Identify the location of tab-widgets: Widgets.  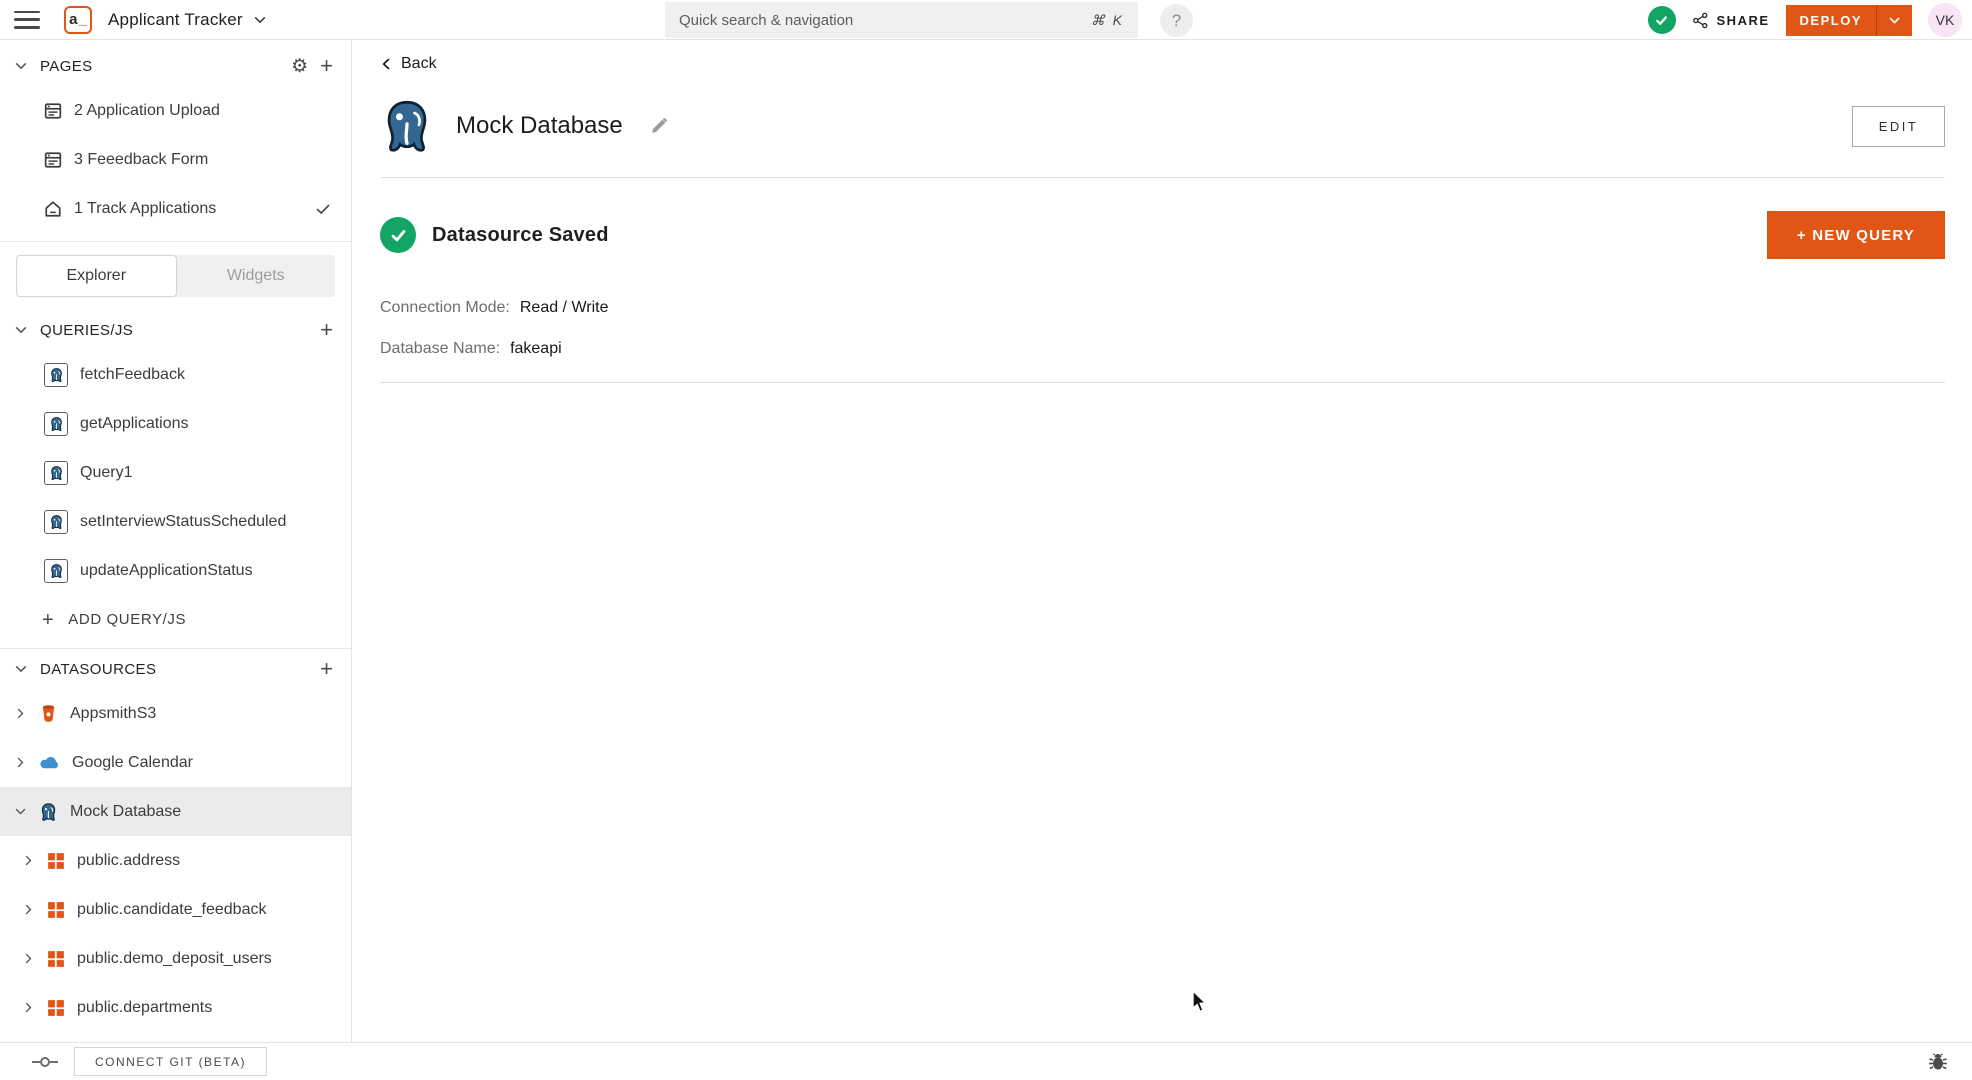
(256, 276).